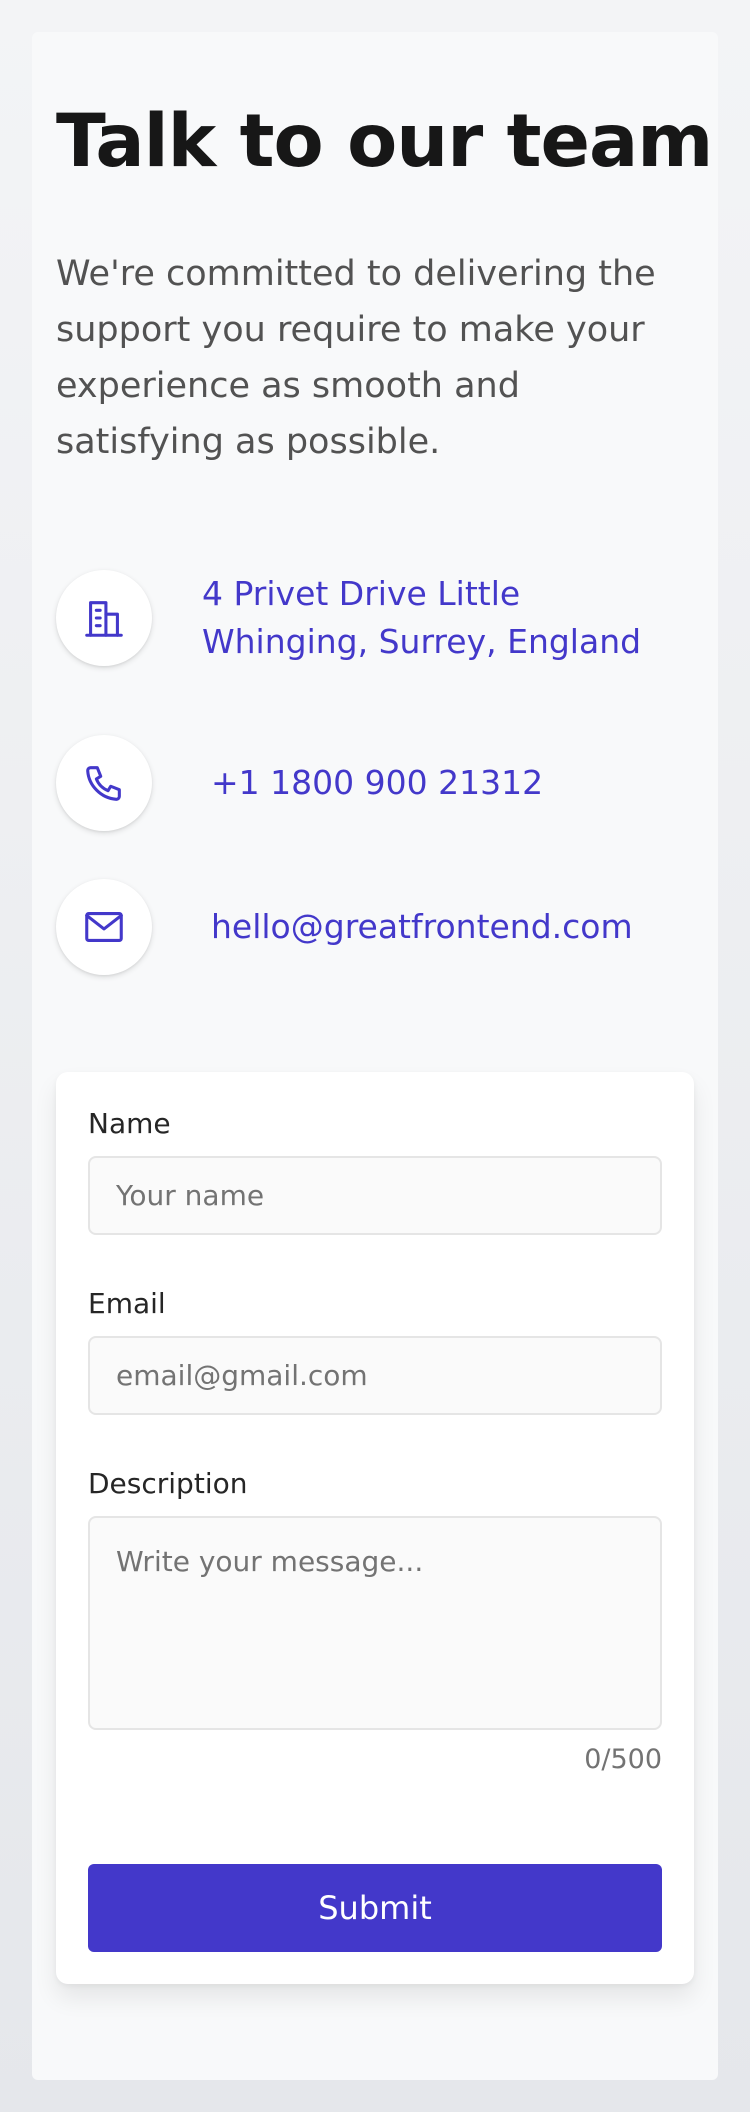 Image resolution: width=750 pixels, height=2112 pixels. I want to click on email-input, so click(375, 1375).